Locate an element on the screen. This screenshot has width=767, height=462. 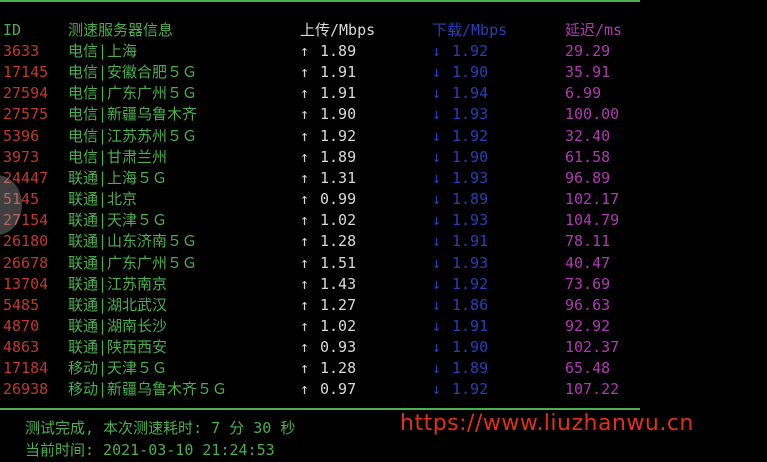
row-server: 联通|北京 is located at coordinates (103, 199).